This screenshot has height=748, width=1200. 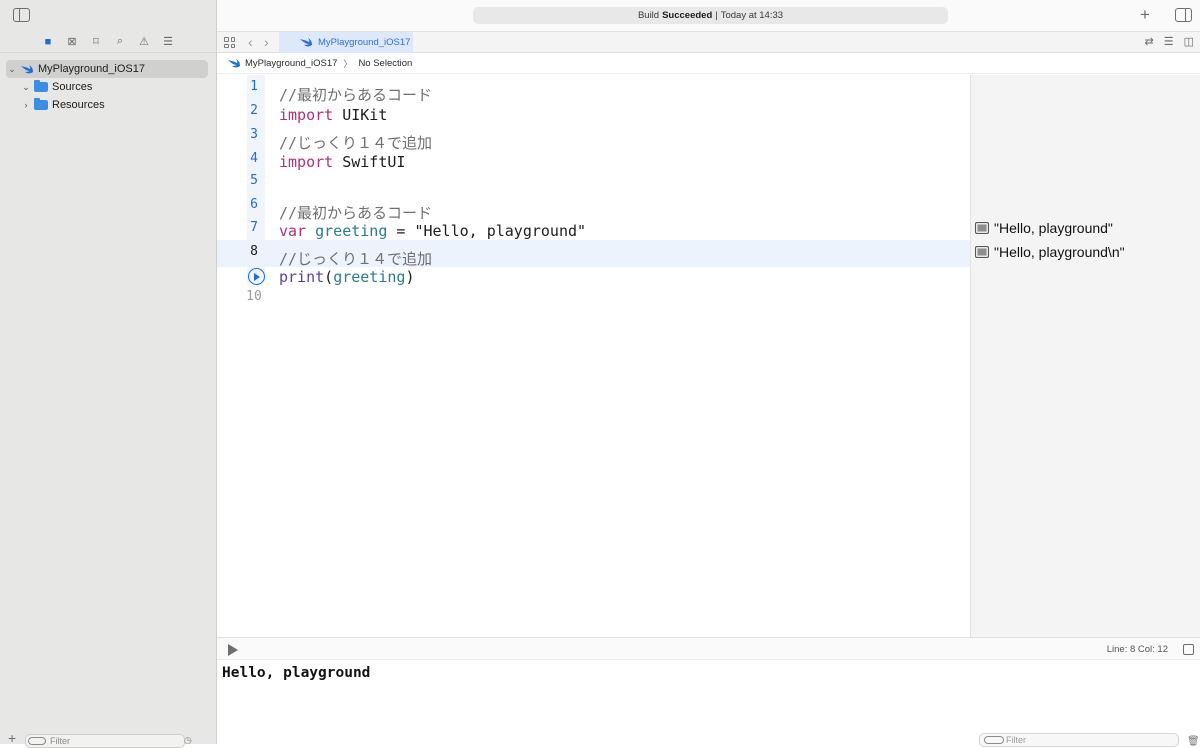 I want to click on editor-options-icon: ☰, so click(x=1169, y=41).